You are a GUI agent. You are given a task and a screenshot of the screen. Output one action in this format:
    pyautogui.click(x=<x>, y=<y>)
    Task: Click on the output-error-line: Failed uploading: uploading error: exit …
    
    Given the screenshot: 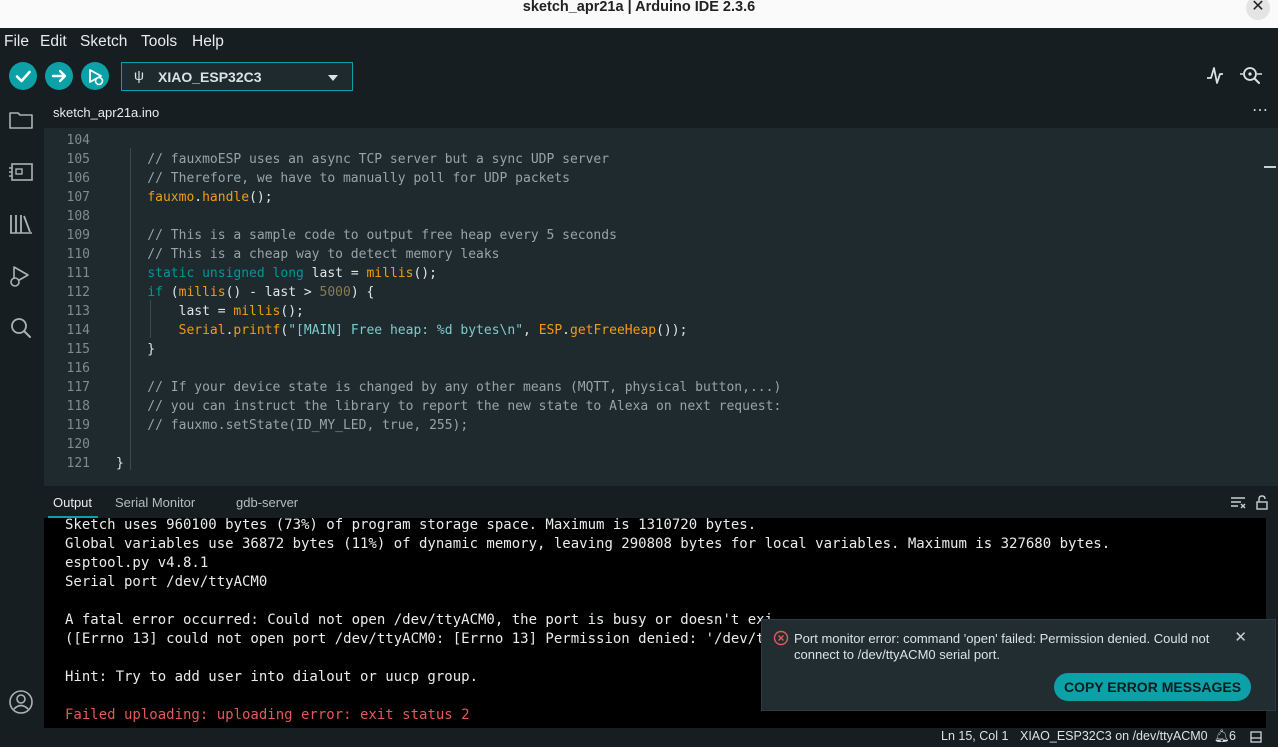 What is the action you would take?
    pyautogui.click(x=267, y=715)
    